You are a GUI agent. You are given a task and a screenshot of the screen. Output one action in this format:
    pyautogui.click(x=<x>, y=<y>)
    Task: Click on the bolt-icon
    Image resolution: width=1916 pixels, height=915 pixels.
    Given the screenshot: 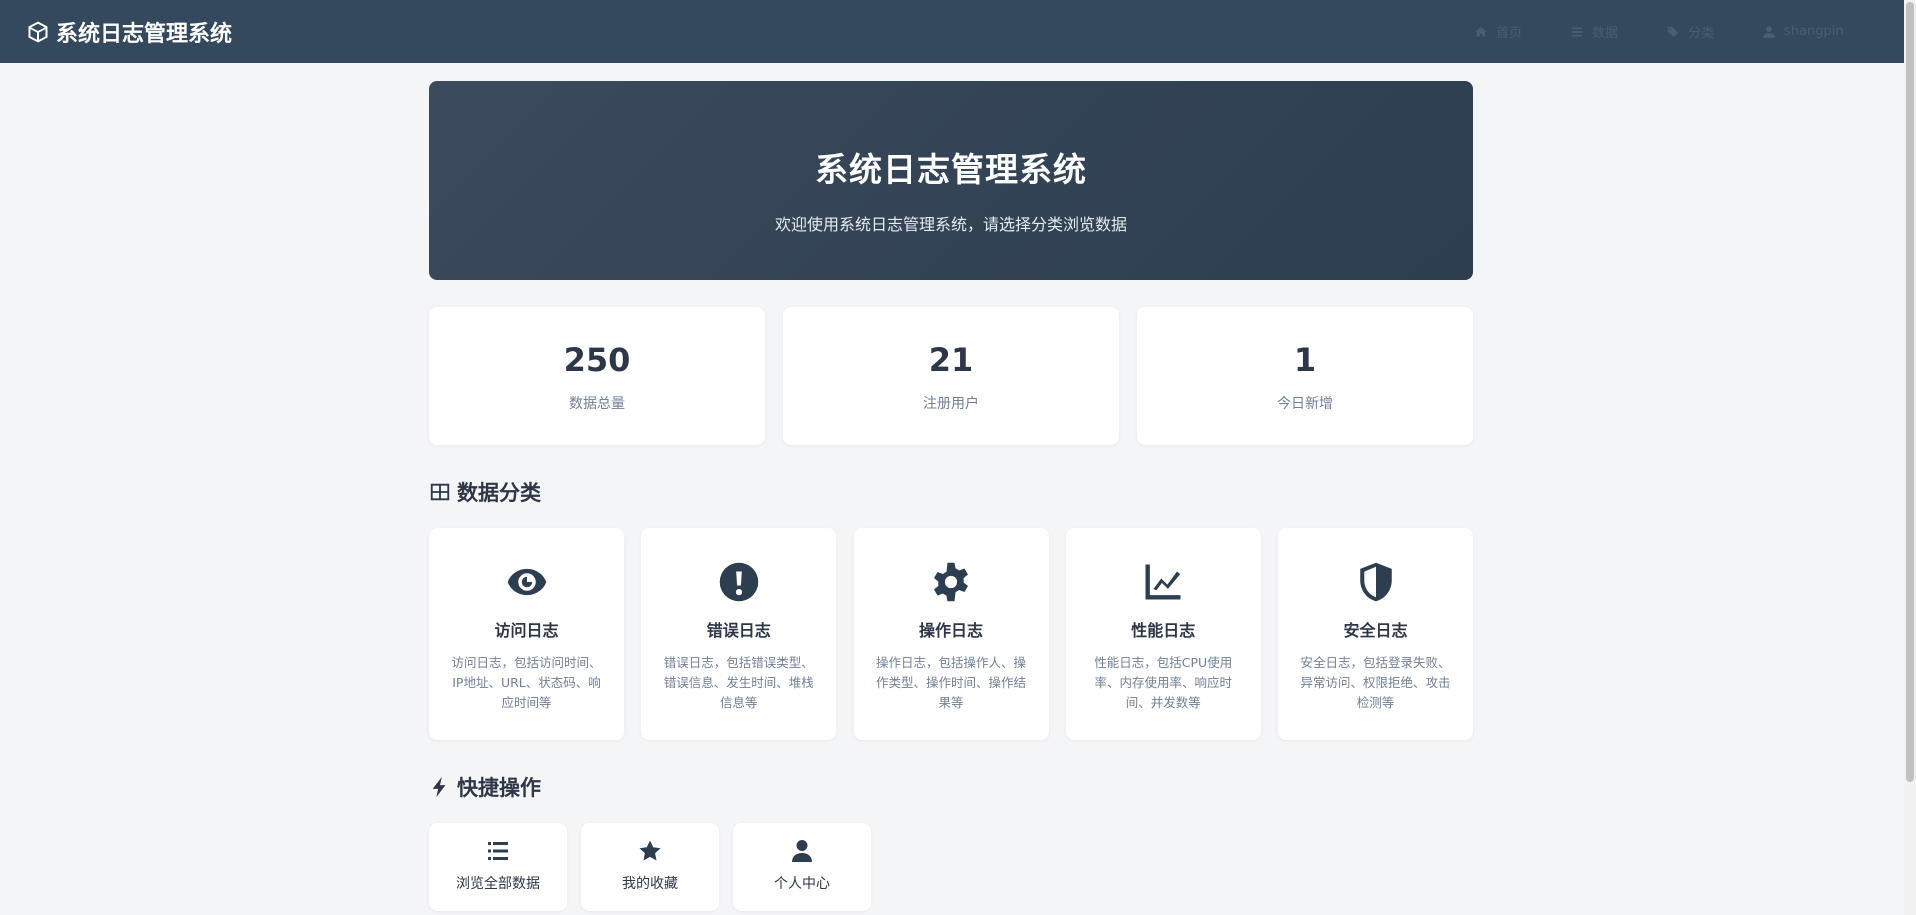 What is the action you would take?
    pyautogui.click(x=439, y=787)
    